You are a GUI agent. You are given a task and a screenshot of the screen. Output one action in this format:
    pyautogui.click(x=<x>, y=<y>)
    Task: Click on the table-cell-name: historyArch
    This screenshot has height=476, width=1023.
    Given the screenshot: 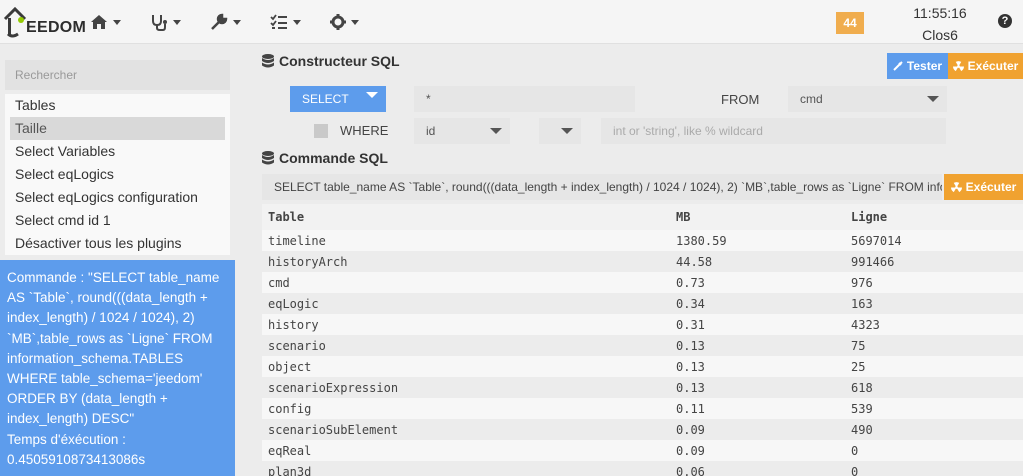 What is the action you would take?
    pyautogui.click(x=466, y=261)
    